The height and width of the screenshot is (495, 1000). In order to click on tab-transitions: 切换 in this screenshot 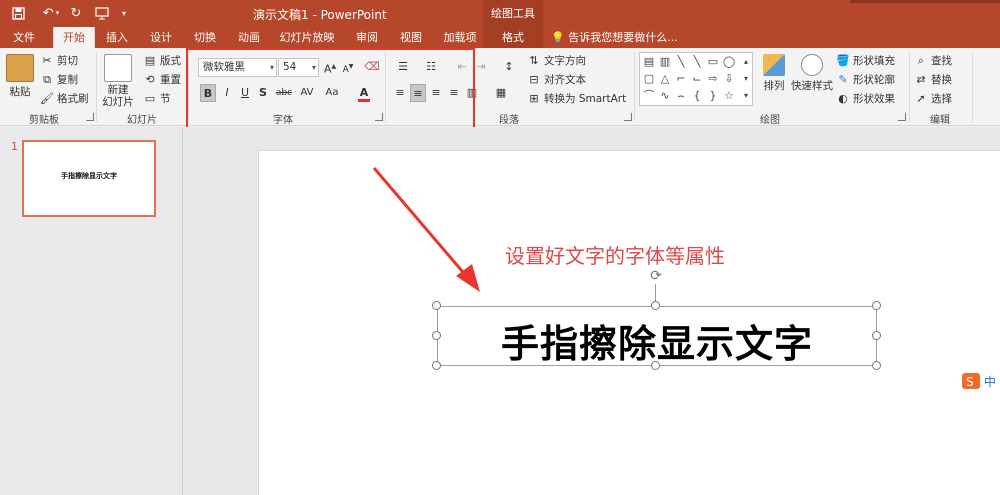, I will do `click(205, 37)`.